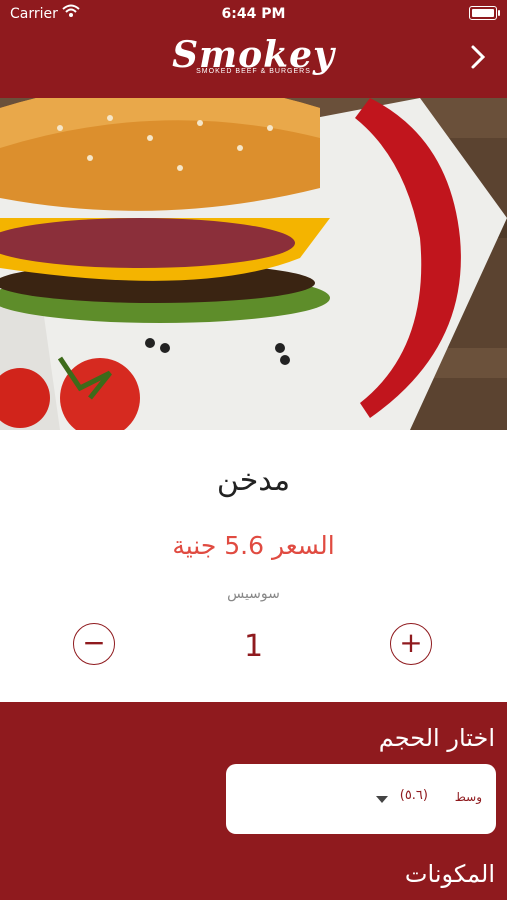  Describe the element at coordinates (436, 738) in the screenshot. I see `size-title: اختار الحجم` at that location.